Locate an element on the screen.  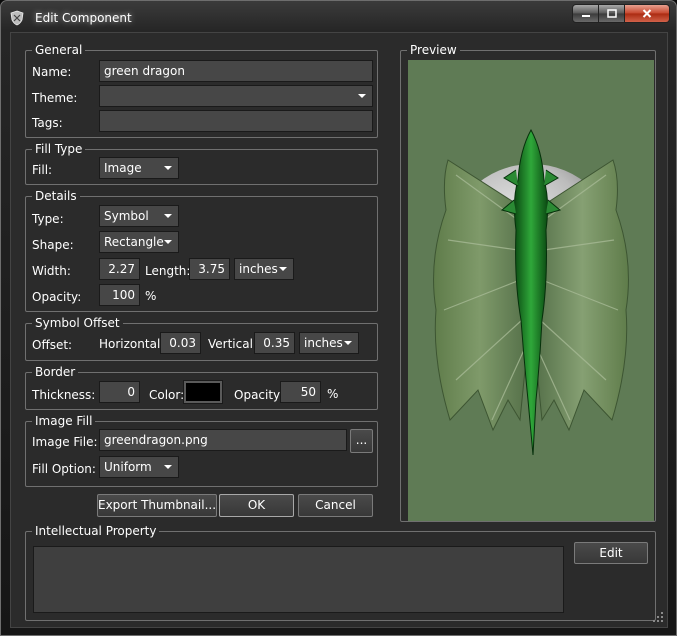
opacity-label: Opacity: is located at coordinates (57, 297).